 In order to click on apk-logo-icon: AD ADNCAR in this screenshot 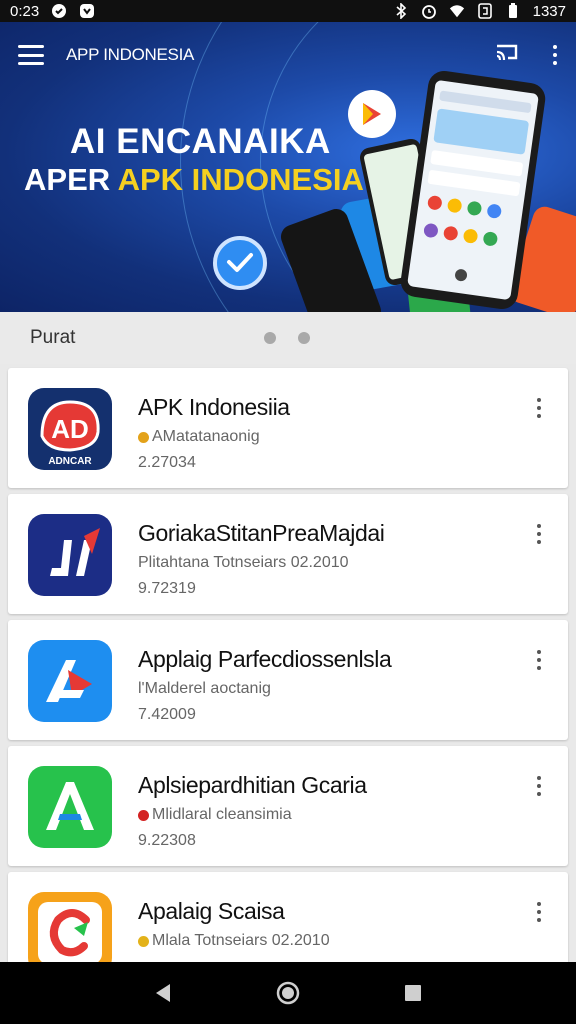, I will do `click(70, 429)`.